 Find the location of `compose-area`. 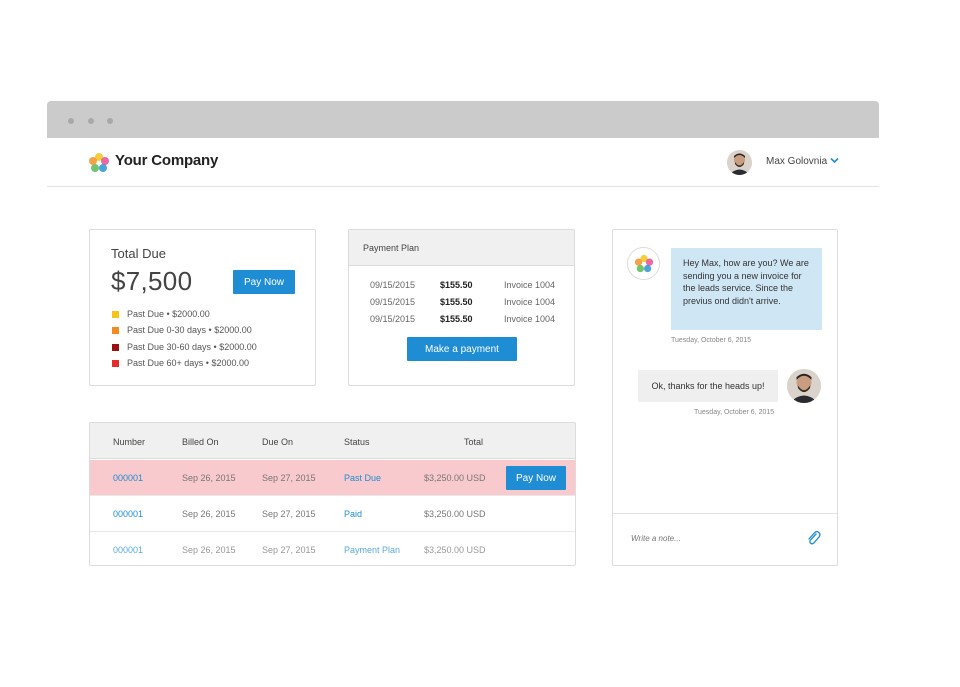

compose-area is located at coordinates (725, 539).